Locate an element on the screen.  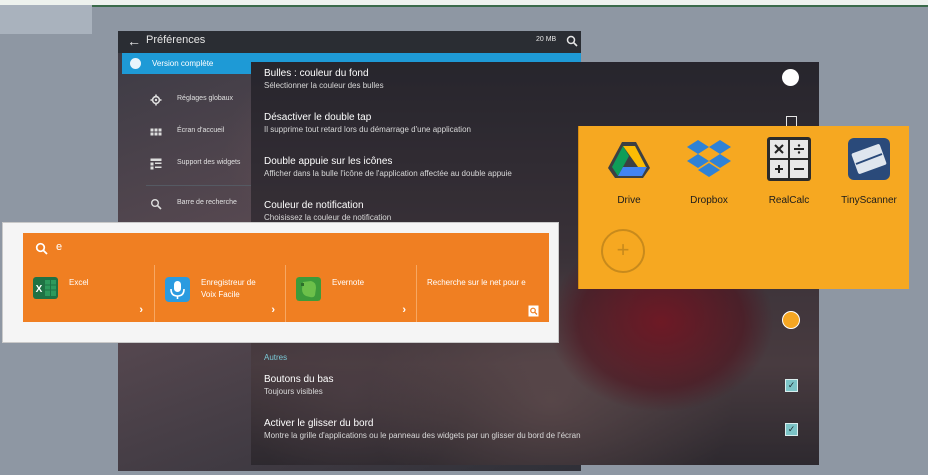
web-search-icon is located at coordinates (533, 311).